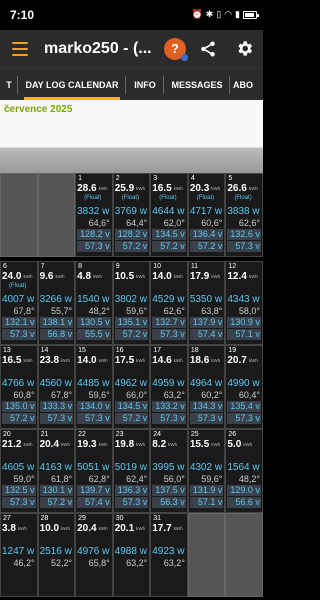 The image size is (320, 600). I want to click on day-temperature: 63,2°, so click(137, 563).